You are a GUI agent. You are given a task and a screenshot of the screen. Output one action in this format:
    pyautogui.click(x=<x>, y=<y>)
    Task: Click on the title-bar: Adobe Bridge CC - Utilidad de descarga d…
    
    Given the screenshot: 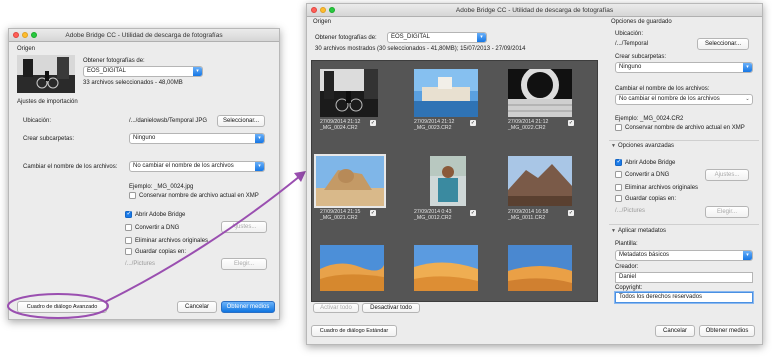 What is the action you would take?
    pyautogui.click(x=534, y=10)
    